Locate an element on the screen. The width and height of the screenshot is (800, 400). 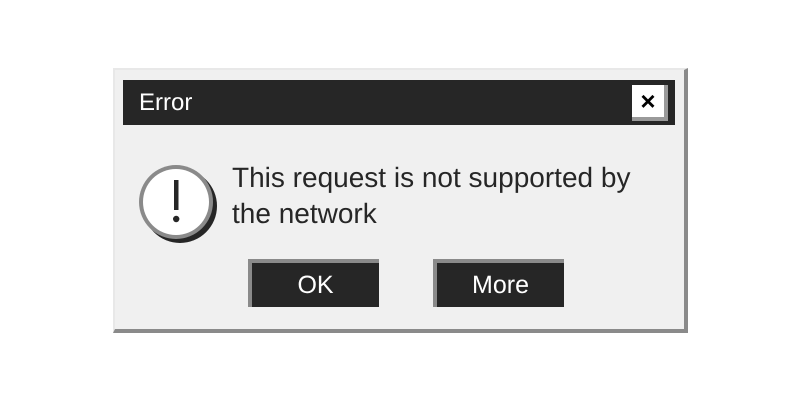
close-button: × is located at coordinates (650, 102).